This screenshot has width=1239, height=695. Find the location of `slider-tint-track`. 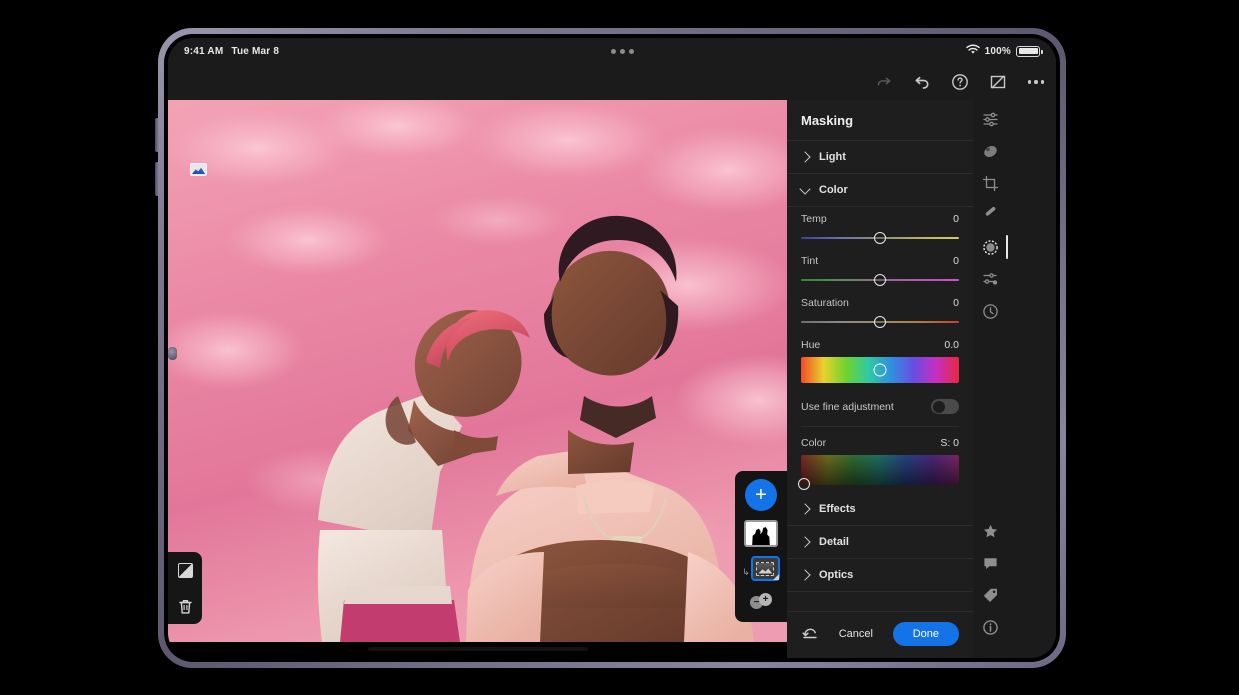

slider-tint-track is located at coordinates (880, 280).